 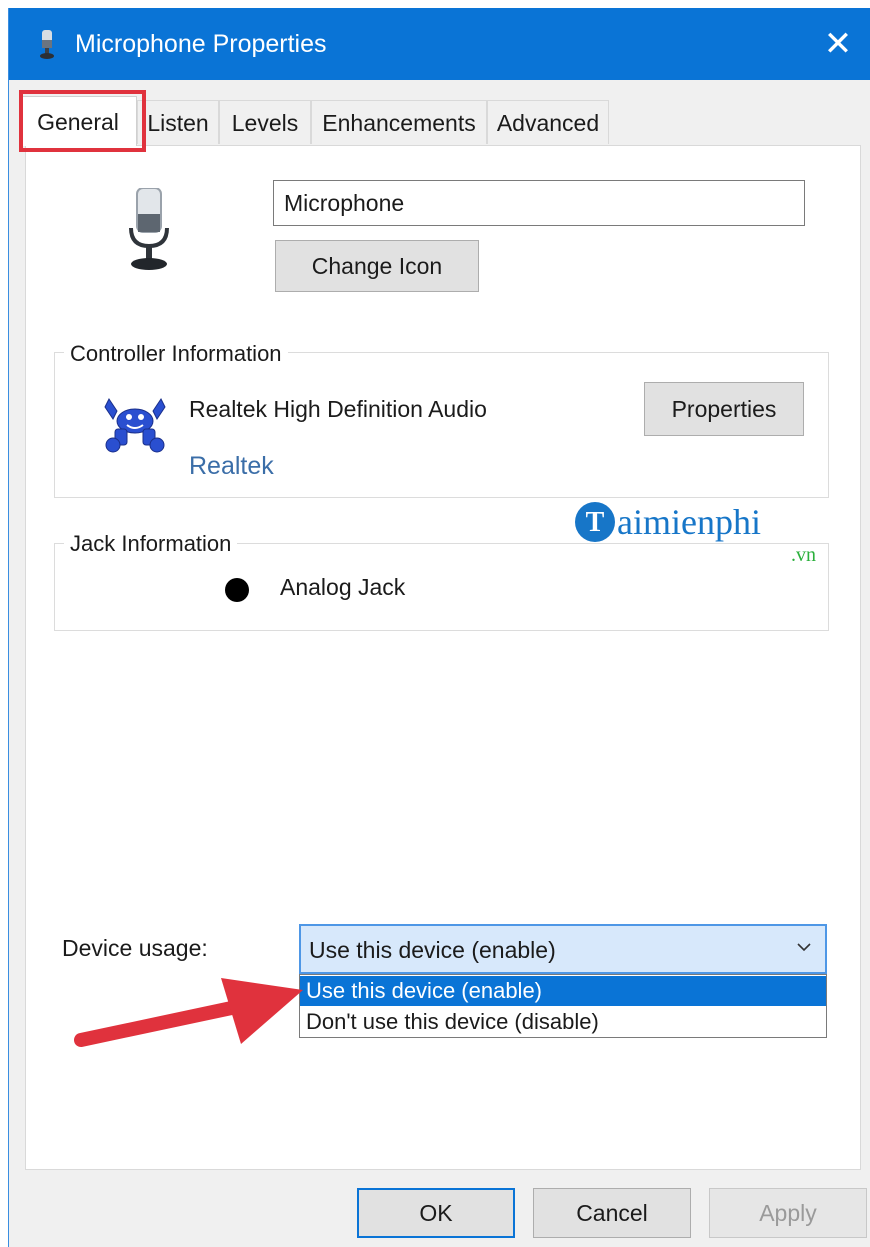 What do you see at coordinates (377, 266) in the screenshot?
I see `change-icon-button: Change Icon` at bounding box center [377, 266].